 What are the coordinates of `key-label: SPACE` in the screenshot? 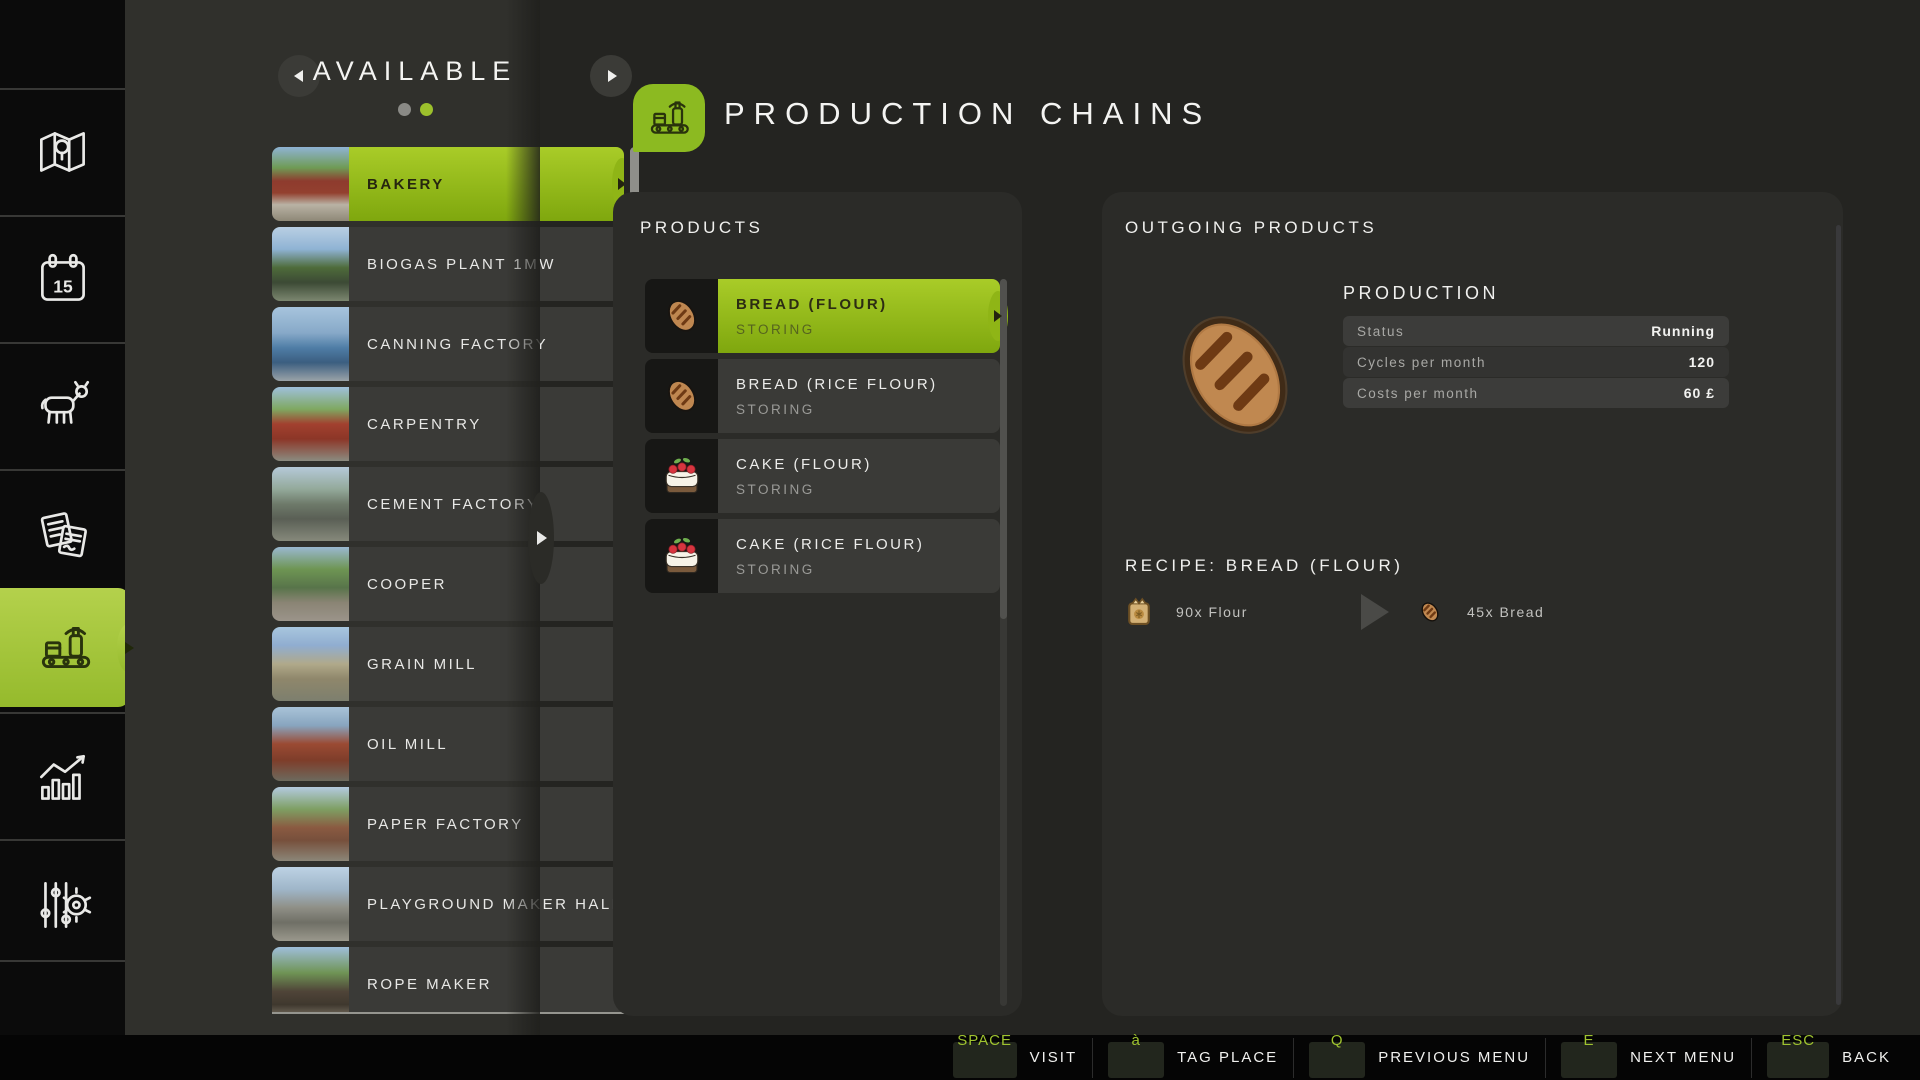 It's located at (984, 1040).